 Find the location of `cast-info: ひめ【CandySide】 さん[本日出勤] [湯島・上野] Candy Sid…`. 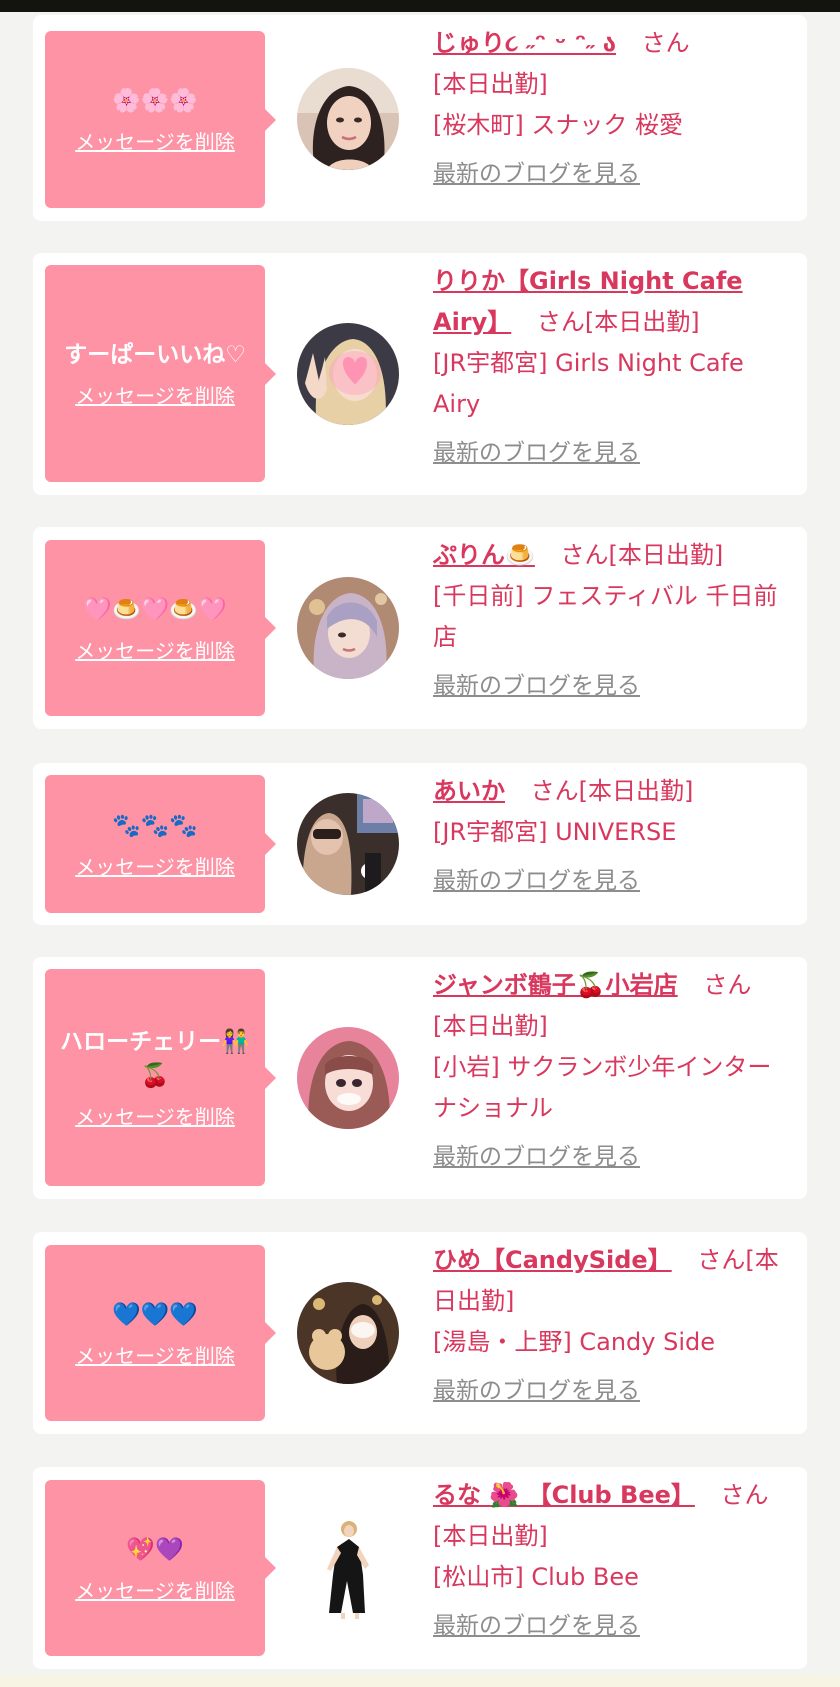

cast-info: ひめ【CandySide】 さん[本日出勤] [湯島・上野] Candy Sid… is located at coordinates (613, 1326).